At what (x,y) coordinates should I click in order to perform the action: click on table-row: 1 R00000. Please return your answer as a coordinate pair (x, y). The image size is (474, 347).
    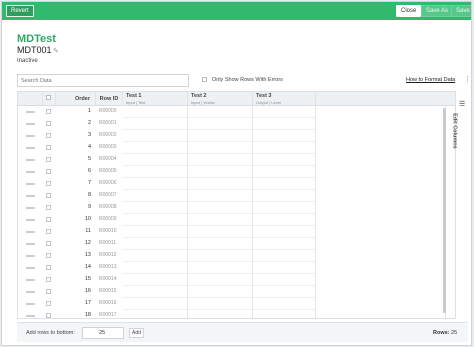
    Looking at the image, I should click on (236, 112).